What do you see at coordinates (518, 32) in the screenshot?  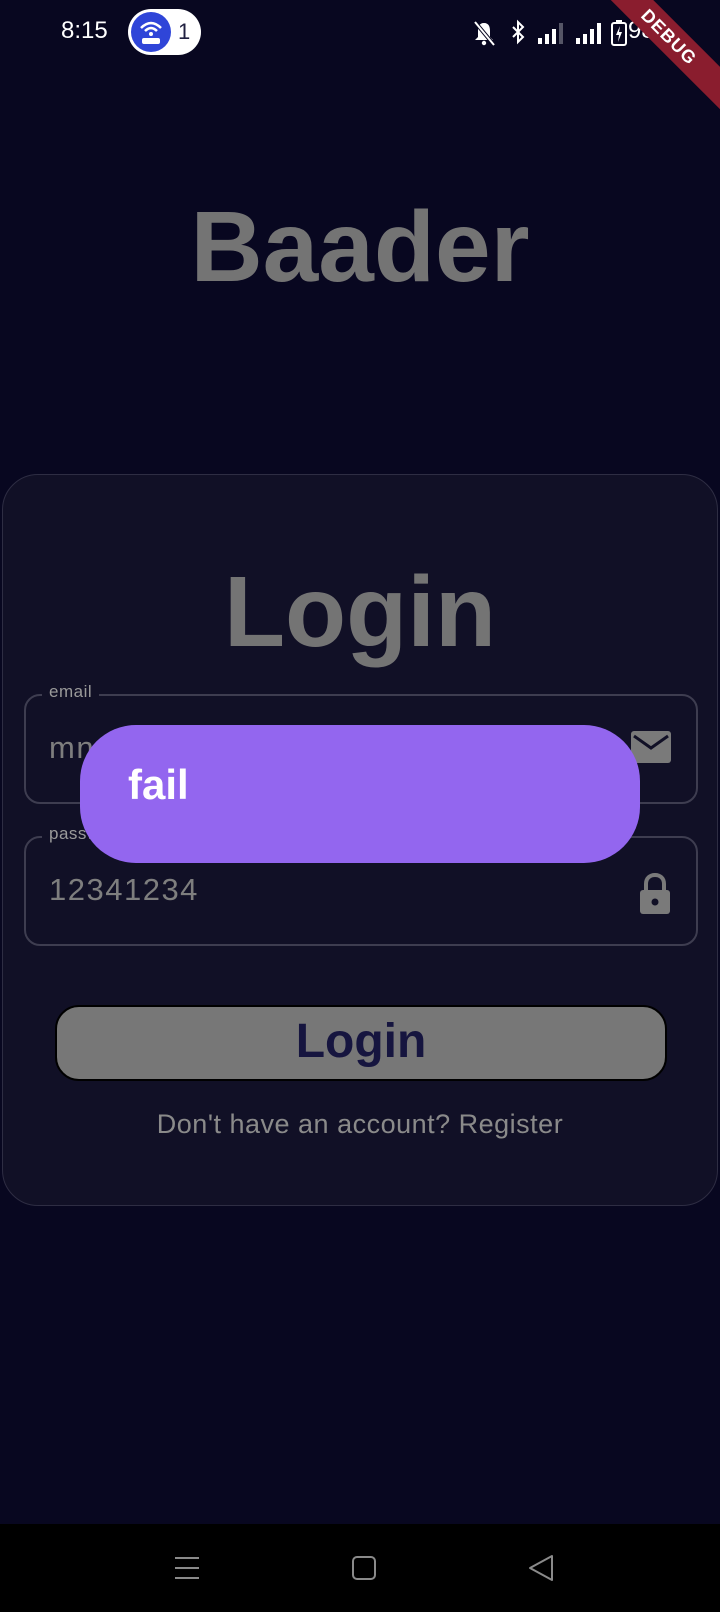 I see `bluetooth-icon` at bounding box center [518, 32].